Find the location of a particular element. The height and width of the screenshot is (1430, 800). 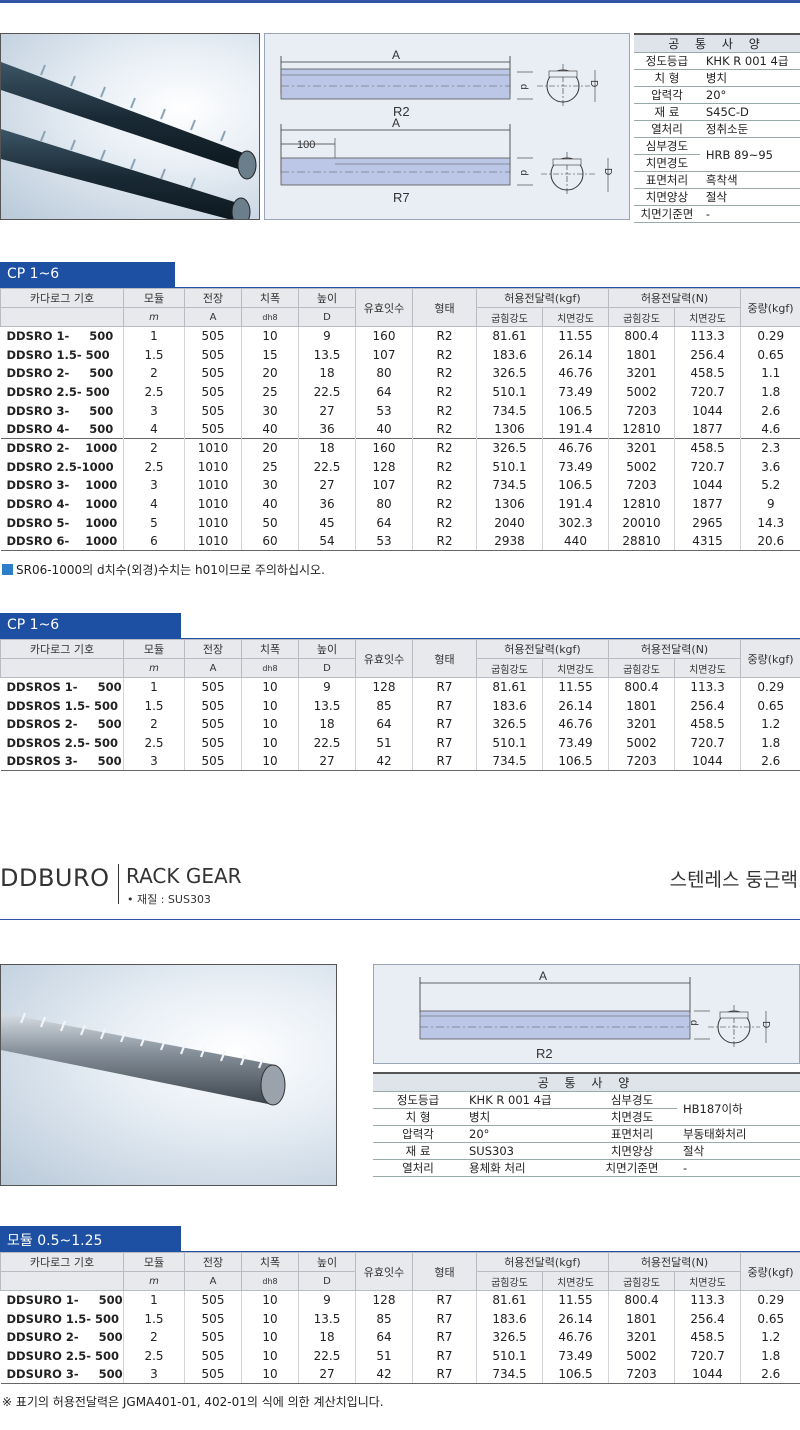

table-cell: 0.65 is located at coordinates (770, 354).